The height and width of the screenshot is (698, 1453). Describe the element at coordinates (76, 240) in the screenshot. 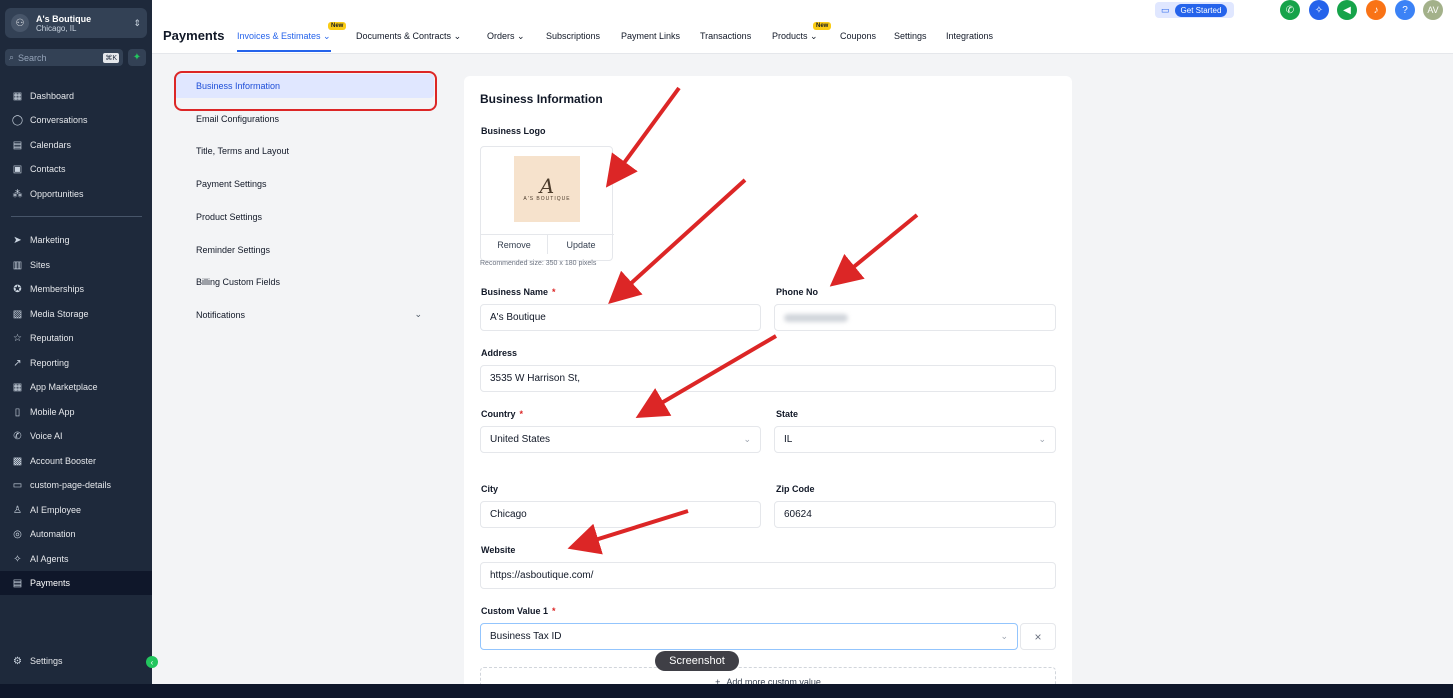

I see `sidebar-item-marketing: ➤ Marketing` at that location.